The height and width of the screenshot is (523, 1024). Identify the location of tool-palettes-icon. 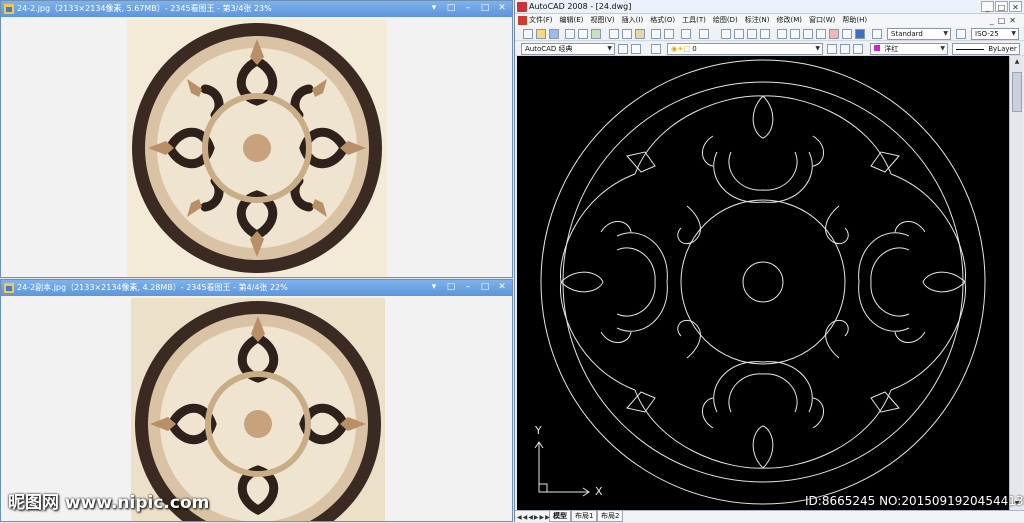
(808, 34).